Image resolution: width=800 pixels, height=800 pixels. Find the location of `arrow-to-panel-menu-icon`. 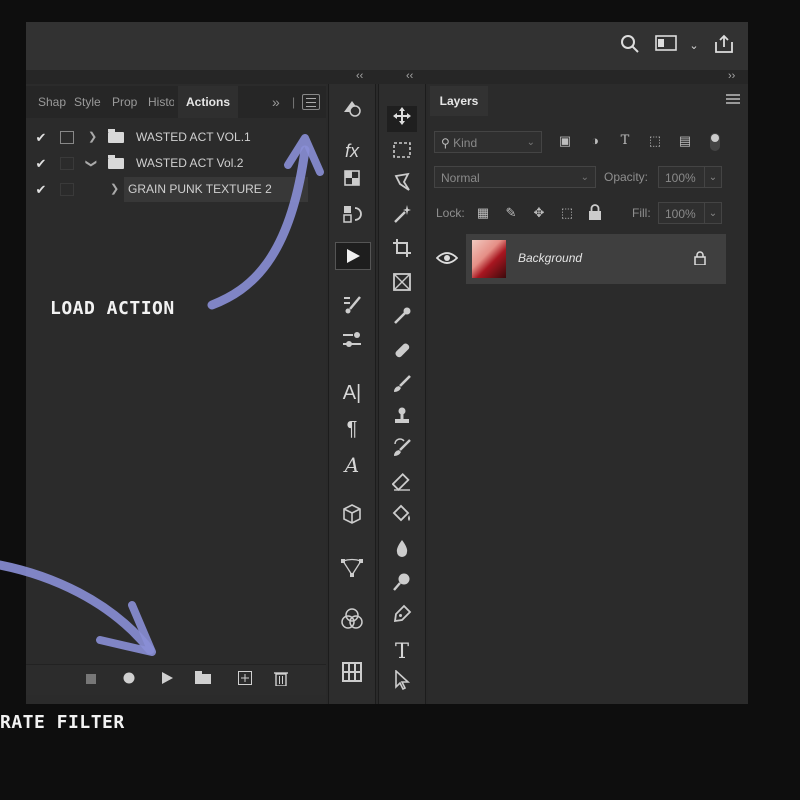

arrow-to-panel-menu-icon is located at coordinates (258, 227).